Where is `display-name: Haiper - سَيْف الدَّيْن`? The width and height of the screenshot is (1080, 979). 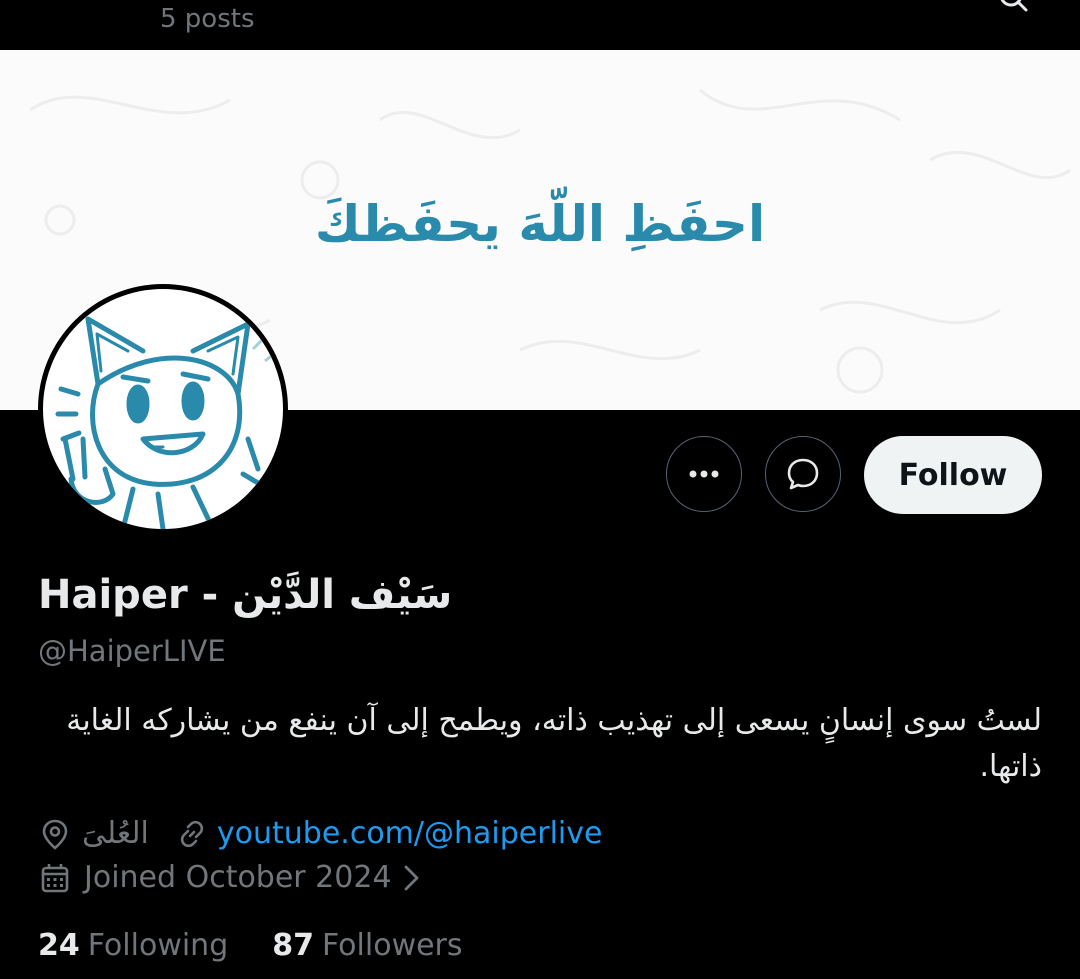 display-name: Haiper - سَيْف الدَّيْن is located at coordinates (245, 595).